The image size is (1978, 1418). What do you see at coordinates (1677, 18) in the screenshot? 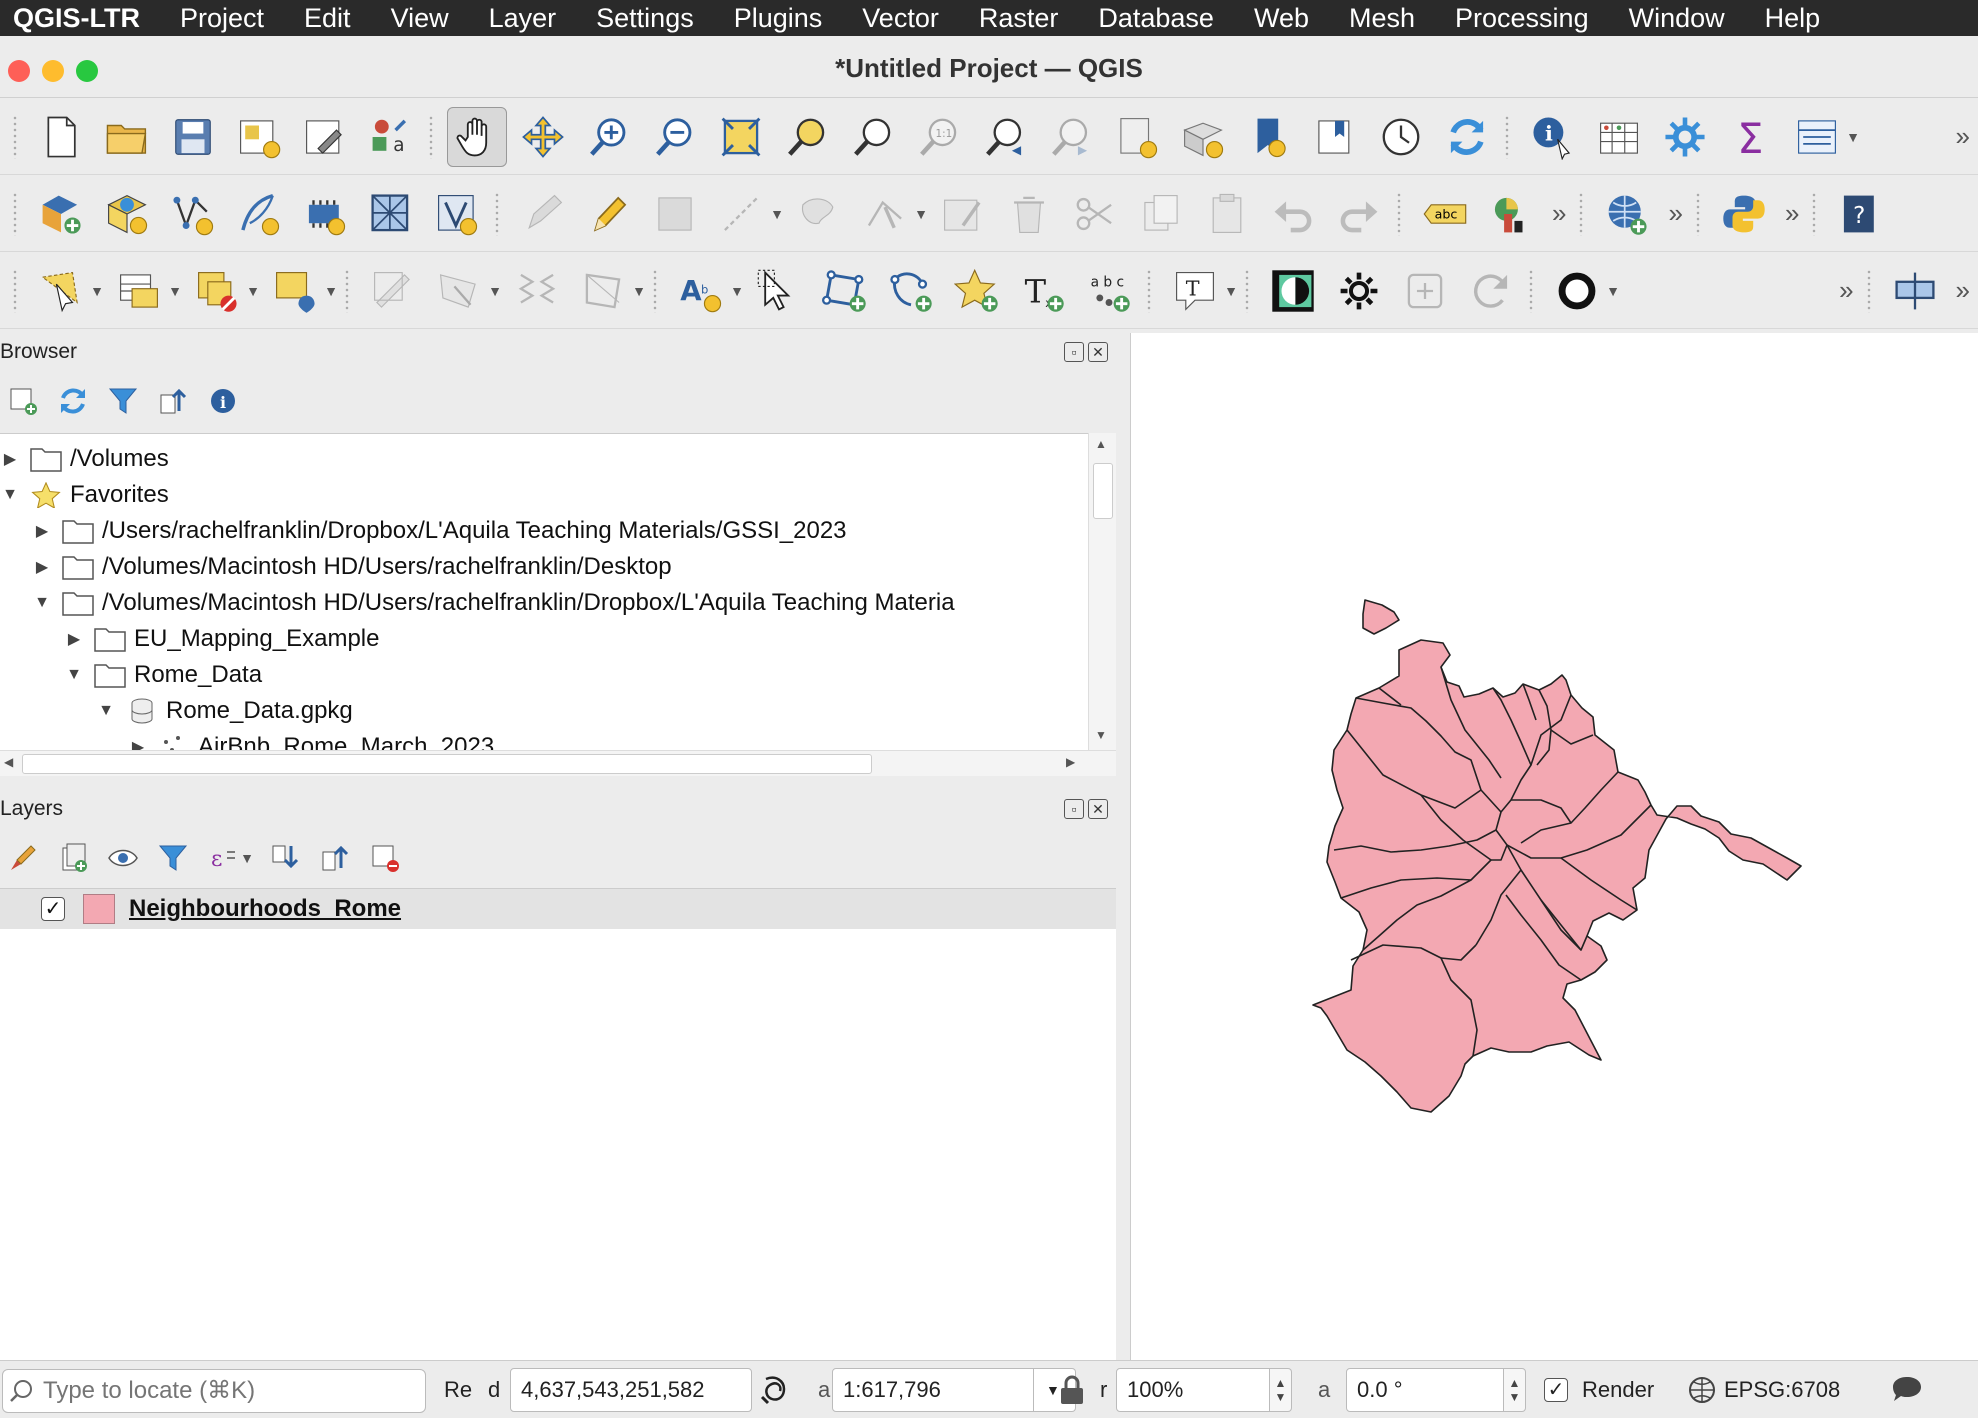
I see `menu-window: Window` at bounding box center [1677, 18].